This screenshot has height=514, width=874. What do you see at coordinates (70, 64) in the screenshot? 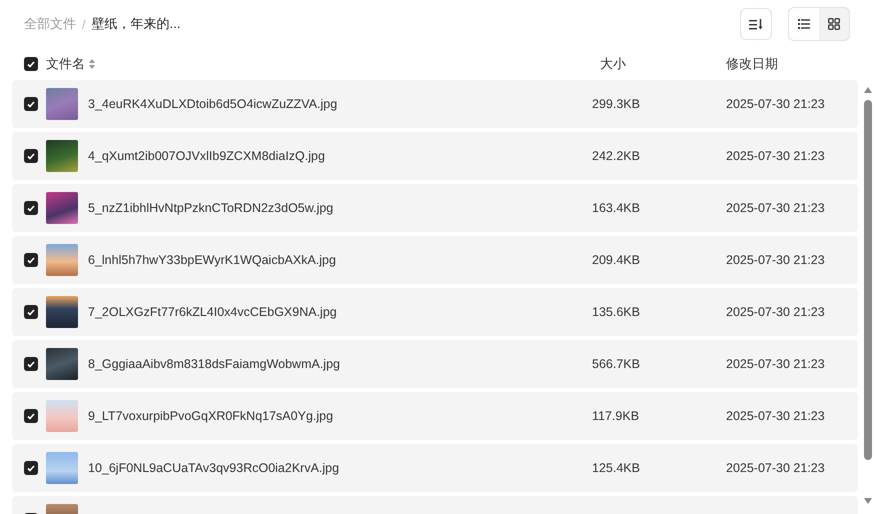
I see `column-header: 文件名` at bounding box center [70, 64].